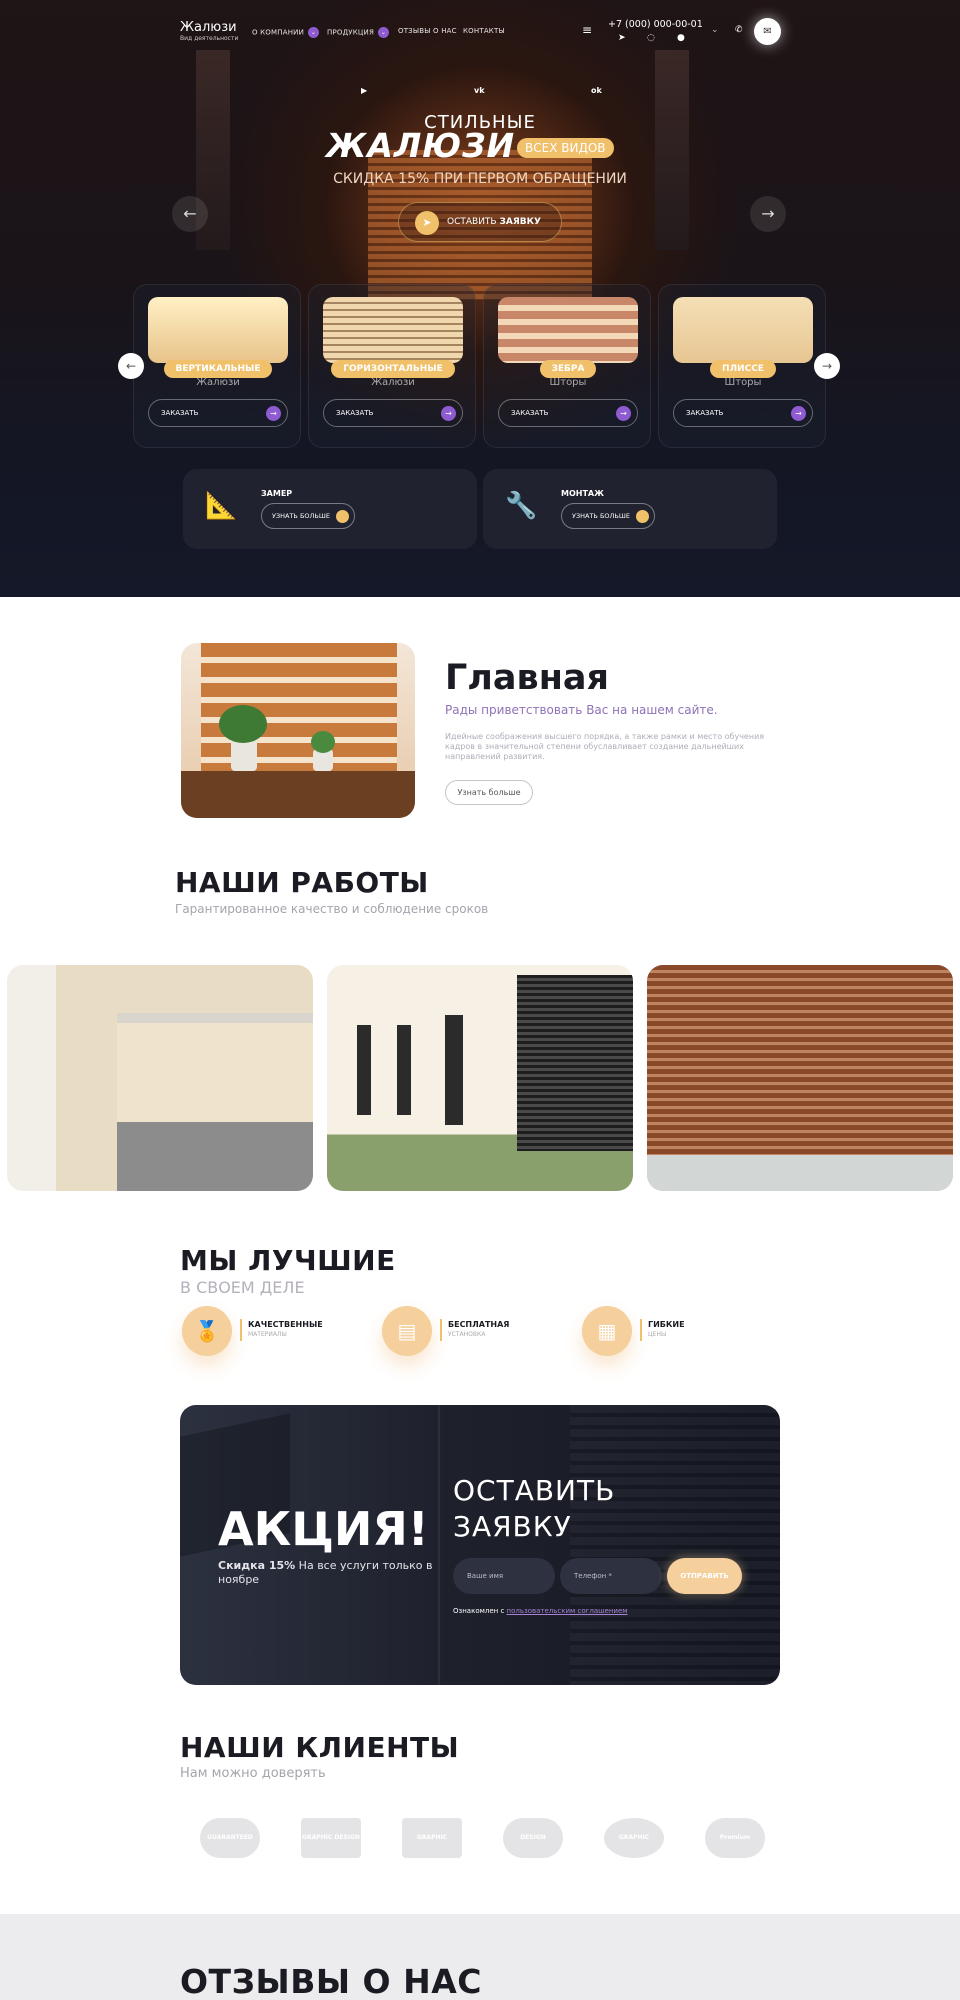  Describe the element at coordinates (253, 1773) in the screenshot. I see `clients-subtitle: Нам можно доверять` at that location.